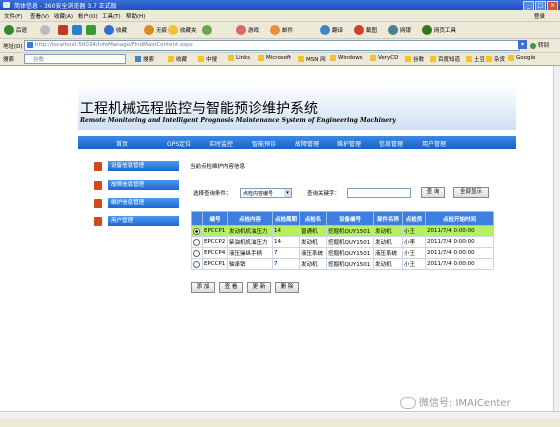 This screenshot has height=427, width=560. What do you see at coordinates (471, 192) in the screenshot?
I see `show-all-button: 全部显示` at bounding box center [471, 192].